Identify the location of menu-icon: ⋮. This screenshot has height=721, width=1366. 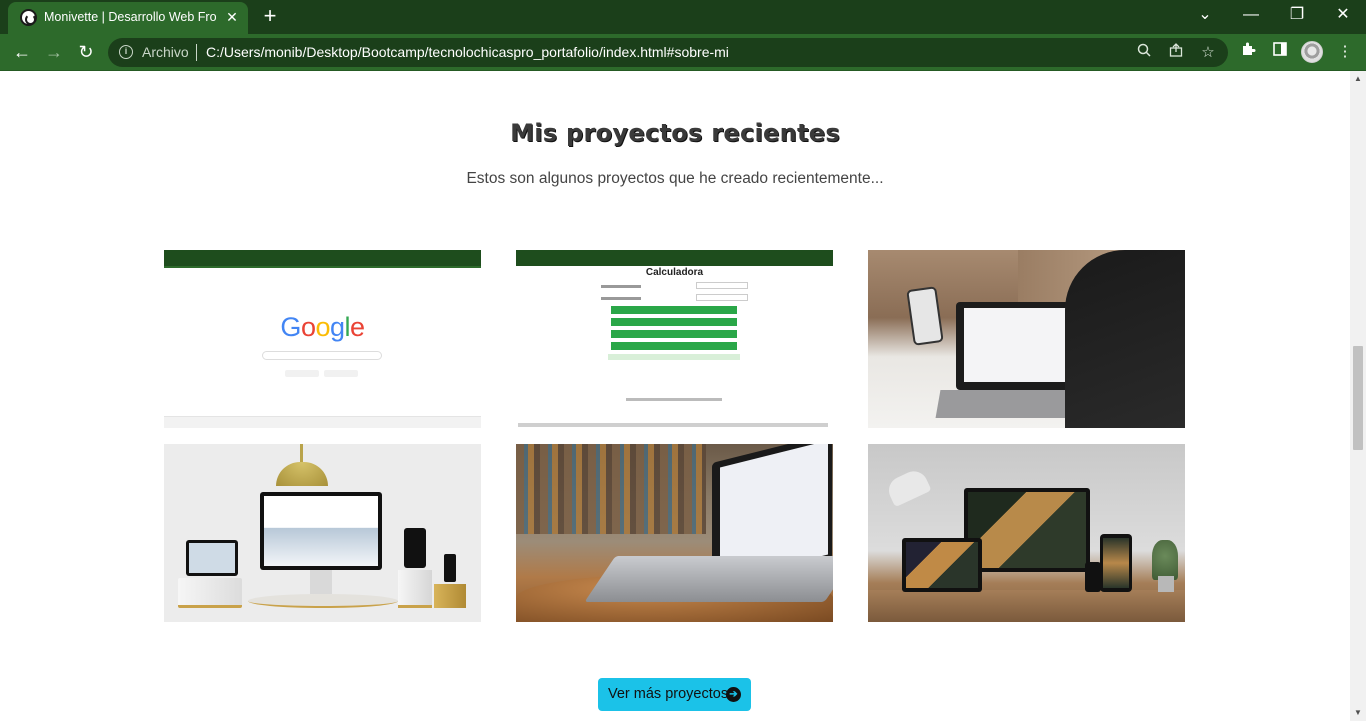
(1345, 52).